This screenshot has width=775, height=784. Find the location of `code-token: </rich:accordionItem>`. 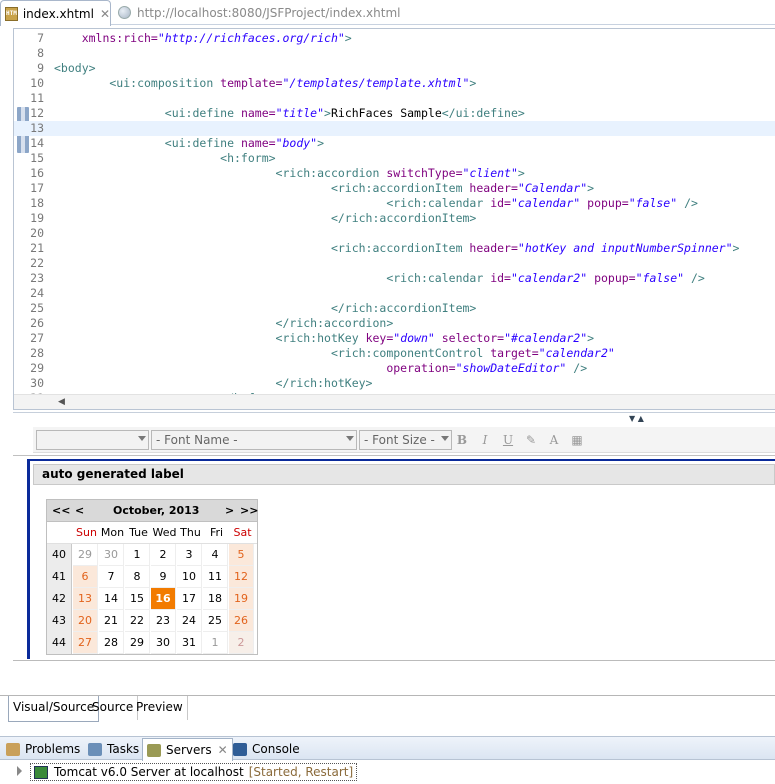

code-token: </rich:accordionItem> is located at coordinates (265, 308).